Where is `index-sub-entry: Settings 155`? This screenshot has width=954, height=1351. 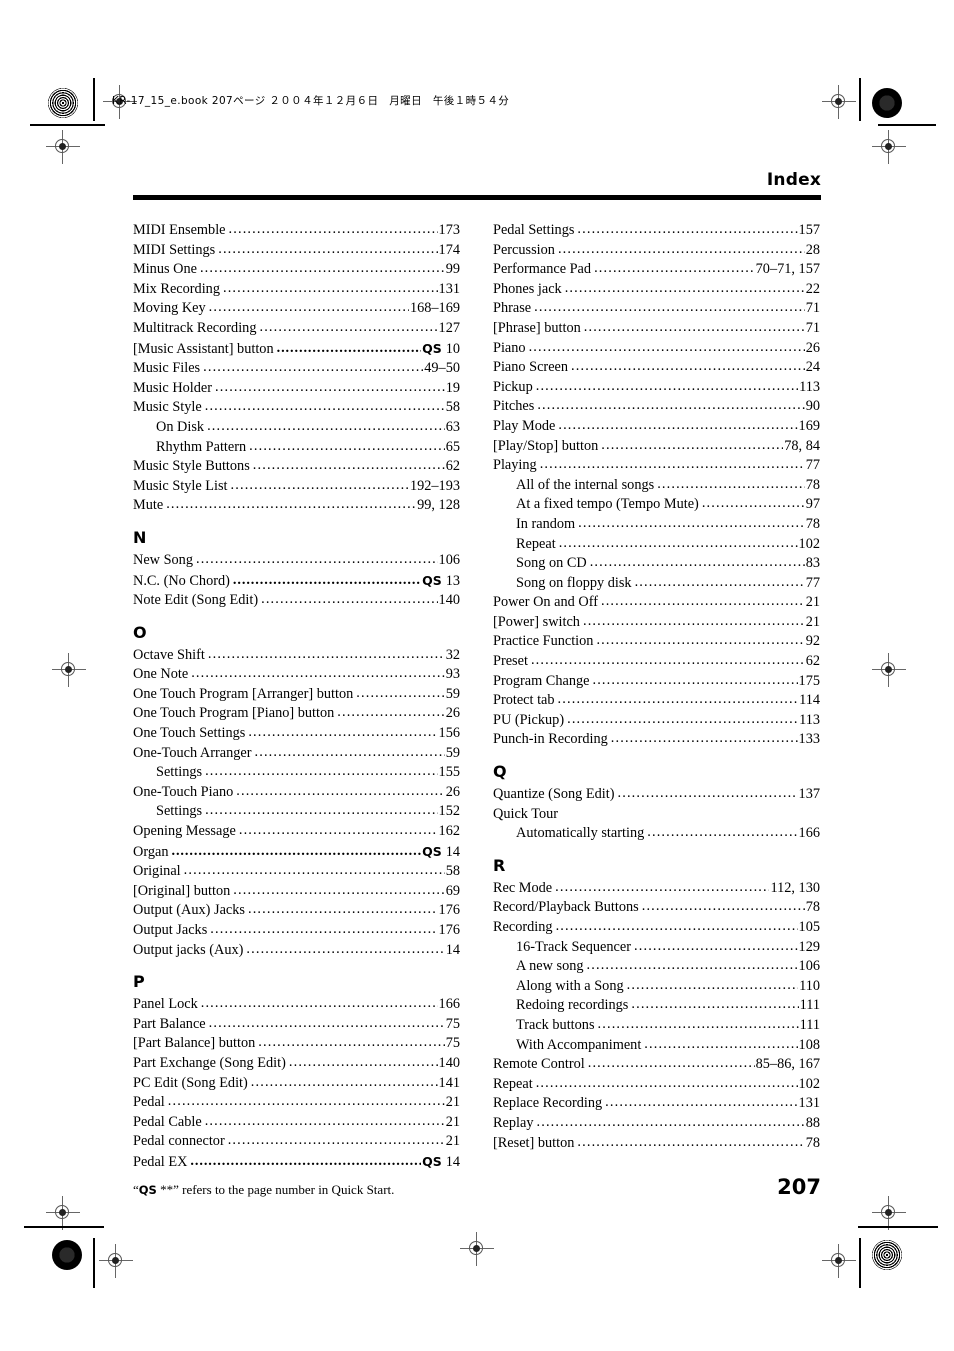
index-sub-entry: Settings 155 is located at coordinates (296, 773).